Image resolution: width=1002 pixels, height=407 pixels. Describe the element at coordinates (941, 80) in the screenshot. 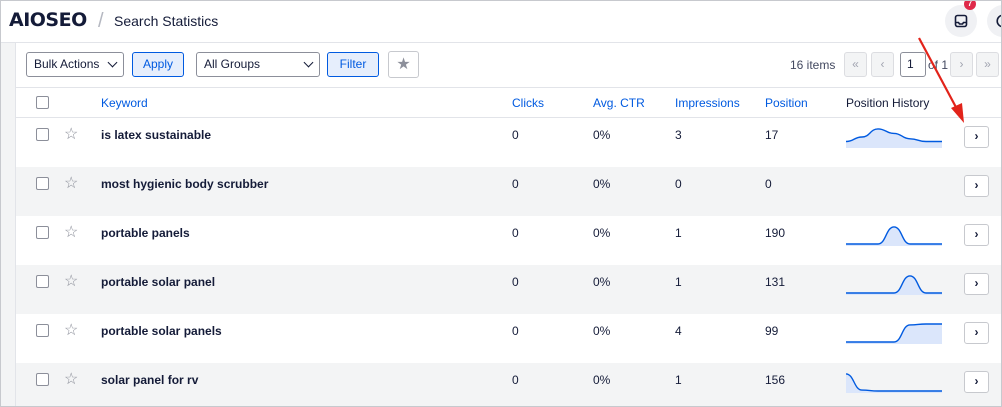

I see `annotation-arrow` at that location.